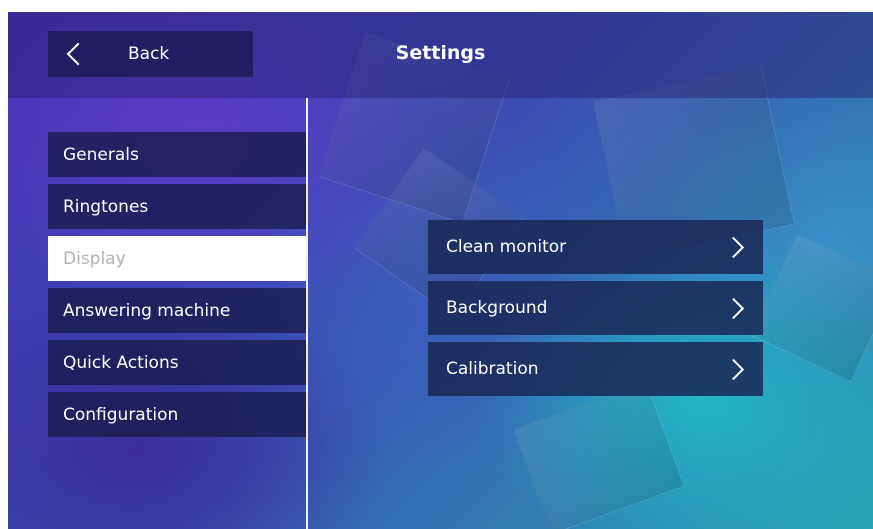 The width and height of the screenshot is (873, 529). I want to click on clean-monitor-option: Clean monitor, so click(595, 247).